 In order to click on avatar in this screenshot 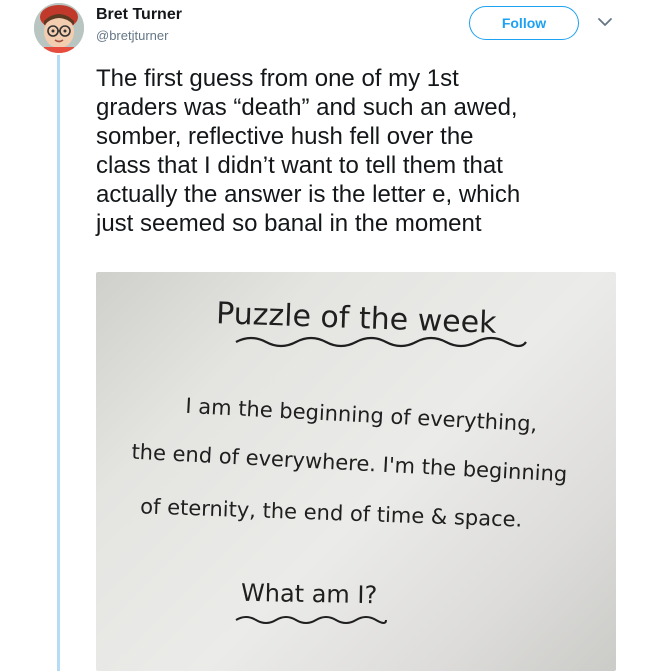, I will do `click(59, 28)`.